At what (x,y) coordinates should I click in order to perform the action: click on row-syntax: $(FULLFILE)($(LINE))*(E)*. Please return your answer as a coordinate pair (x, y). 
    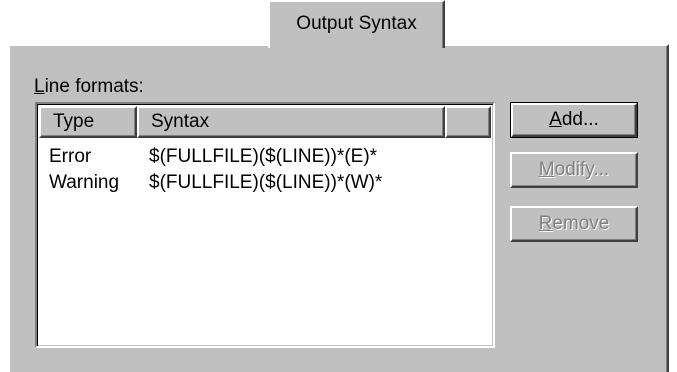
    Looking at the image, I should click on (263, 156).